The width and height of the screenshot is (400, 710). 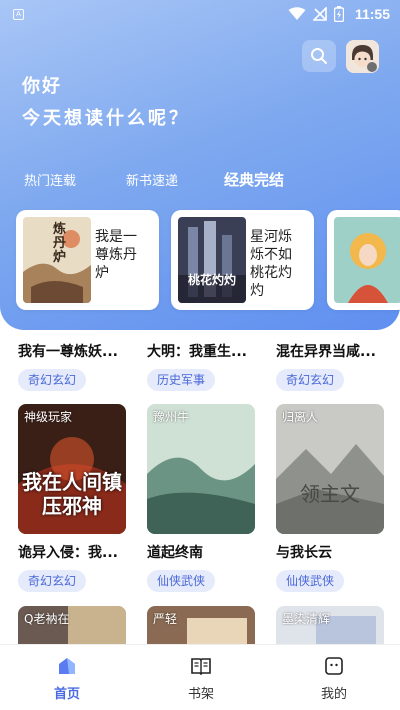 I want to click on featured-book-card: 炼丹炉 我是一尊炼丹炉, so click(x=87, y=260).